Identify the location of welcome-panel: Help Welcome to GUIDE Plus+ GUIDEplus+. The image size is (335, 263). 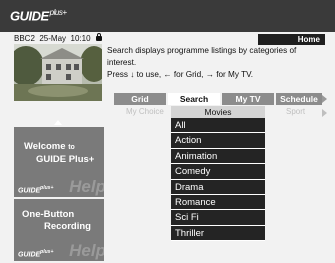
(59, 162).